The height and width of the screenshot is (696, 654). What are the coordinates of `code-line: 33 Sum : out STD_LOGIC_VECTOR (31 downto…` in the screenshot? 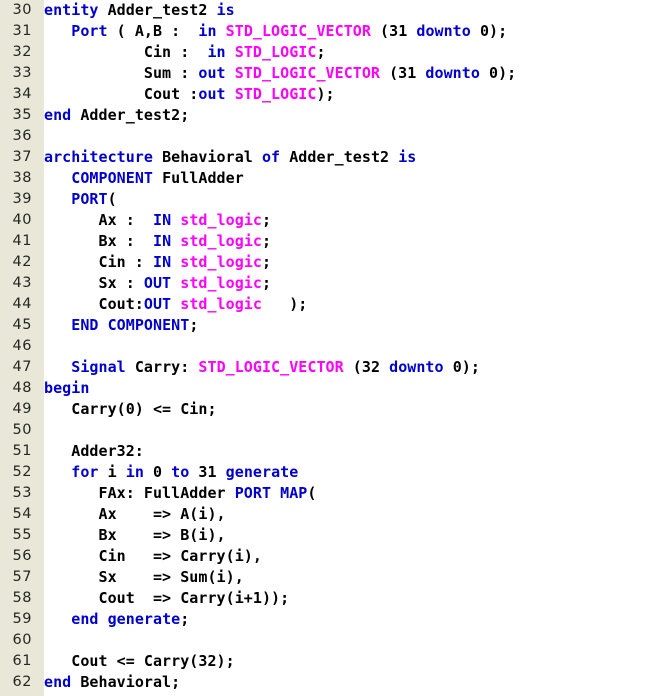 It's located at (327, 73).